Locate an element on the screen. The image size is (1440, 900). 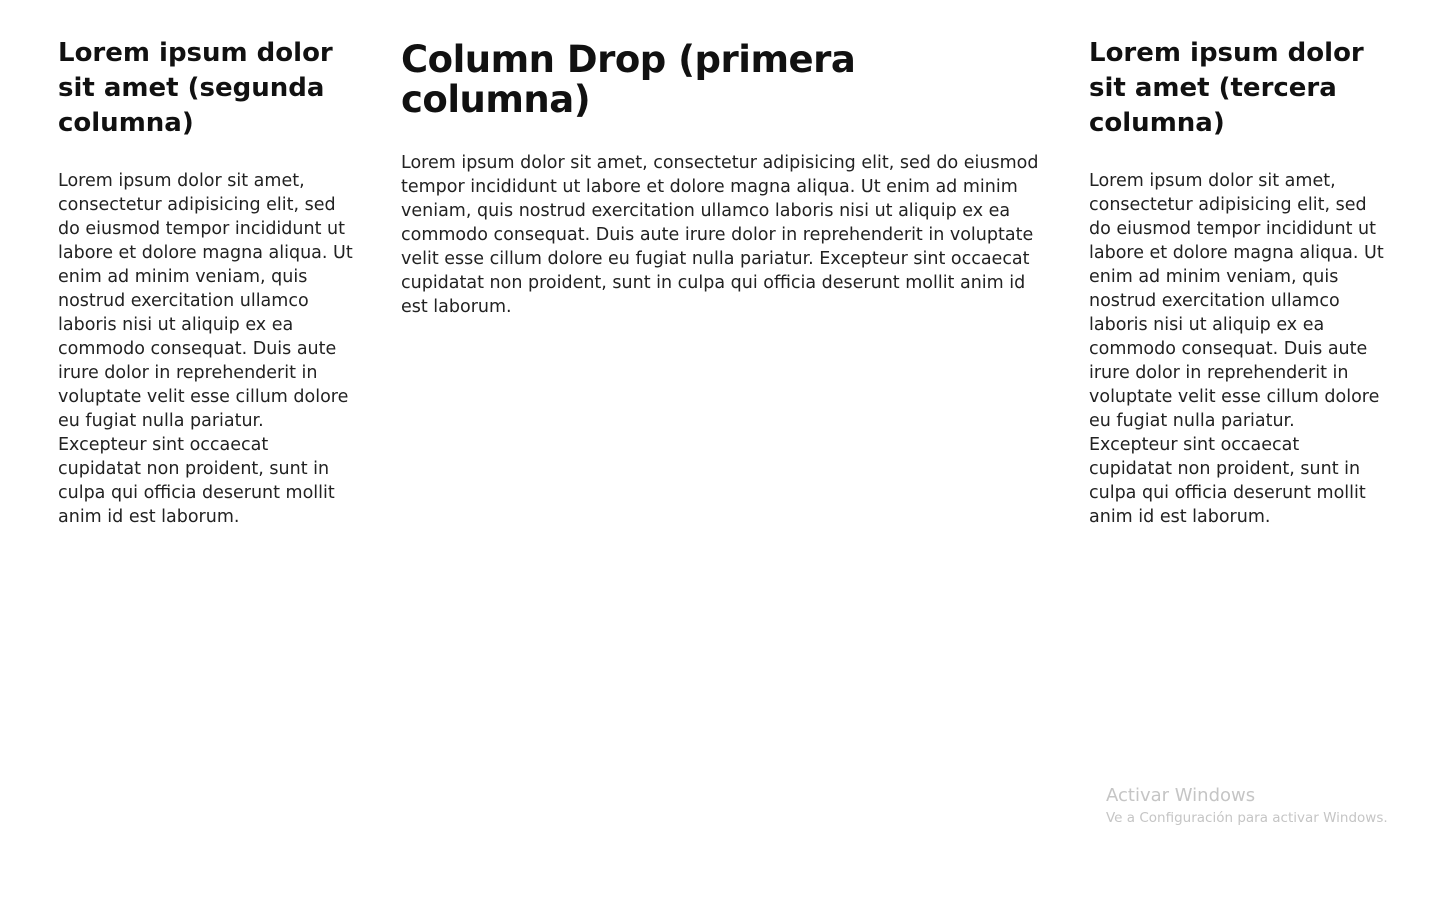
activation-title: Activar Windows is located at coordinates (1181, 795).